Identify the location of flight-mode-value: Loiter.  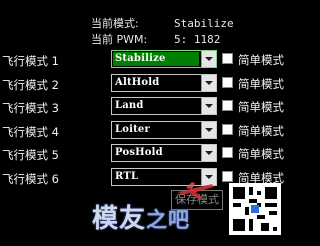
(132, 129).